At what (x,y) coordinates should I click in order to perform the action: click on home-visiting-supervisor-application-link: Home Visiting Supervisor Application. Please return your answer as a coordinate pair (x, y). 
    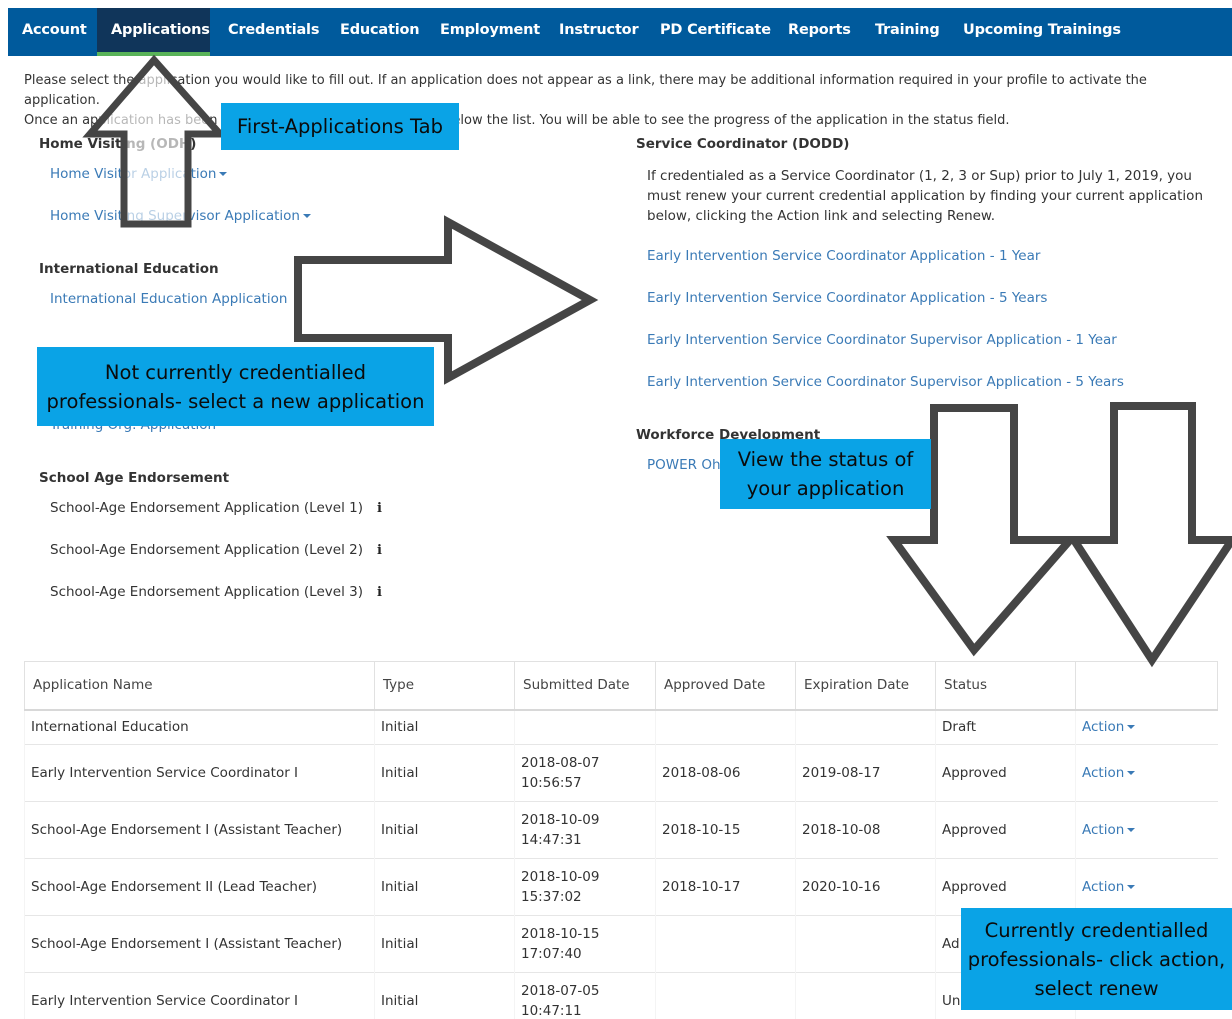
    Looking at the image, I should click on (180, 216).